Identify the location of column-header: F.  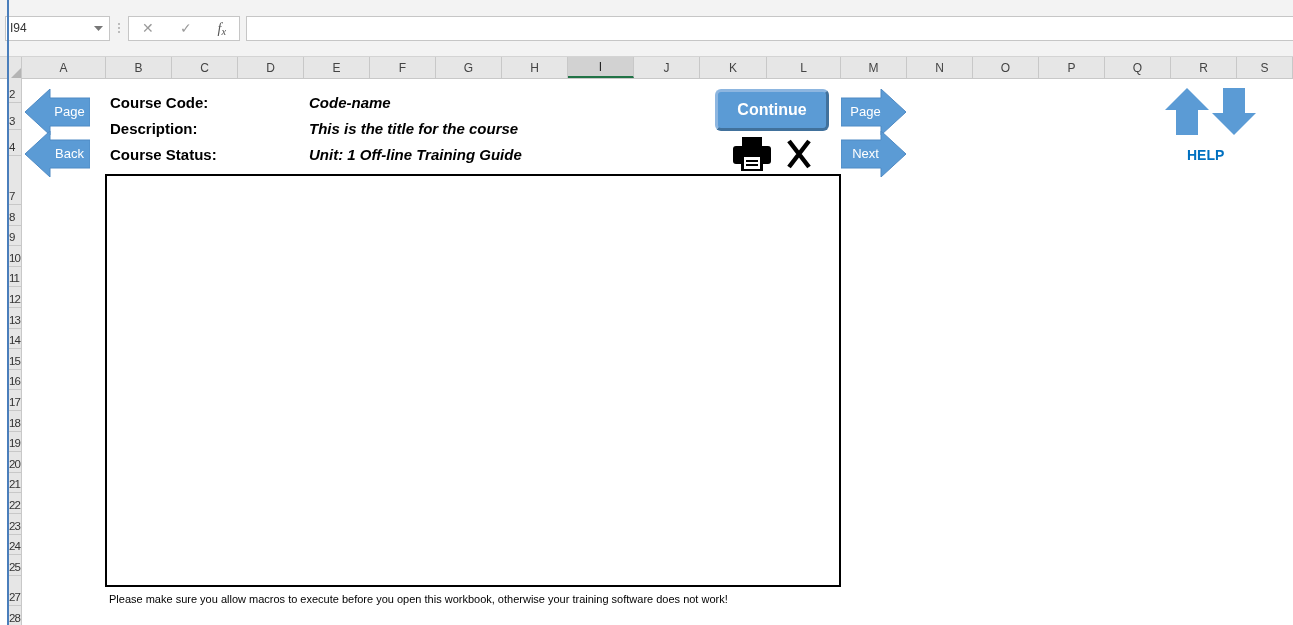
(403, 67).